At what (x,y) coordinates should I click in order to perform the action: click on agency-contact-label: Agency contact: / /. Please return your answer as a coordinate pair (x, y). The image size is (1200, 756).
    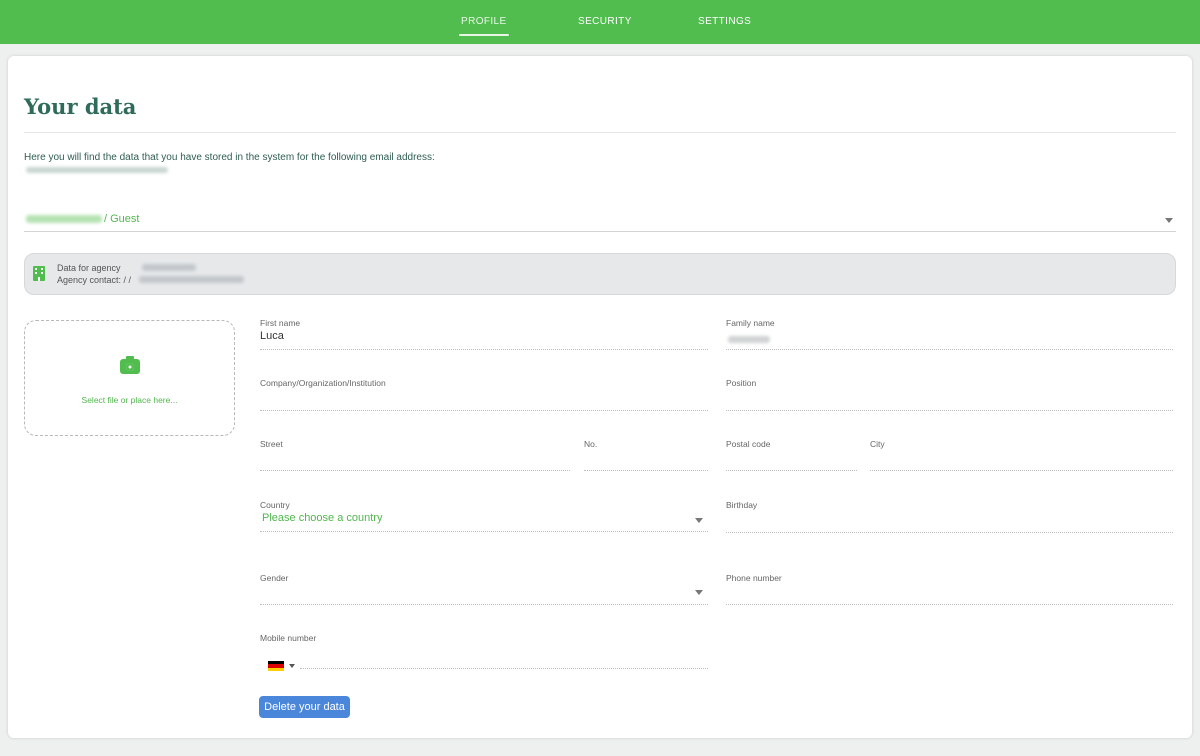
    Looking at the image, I should click on (94, 280).